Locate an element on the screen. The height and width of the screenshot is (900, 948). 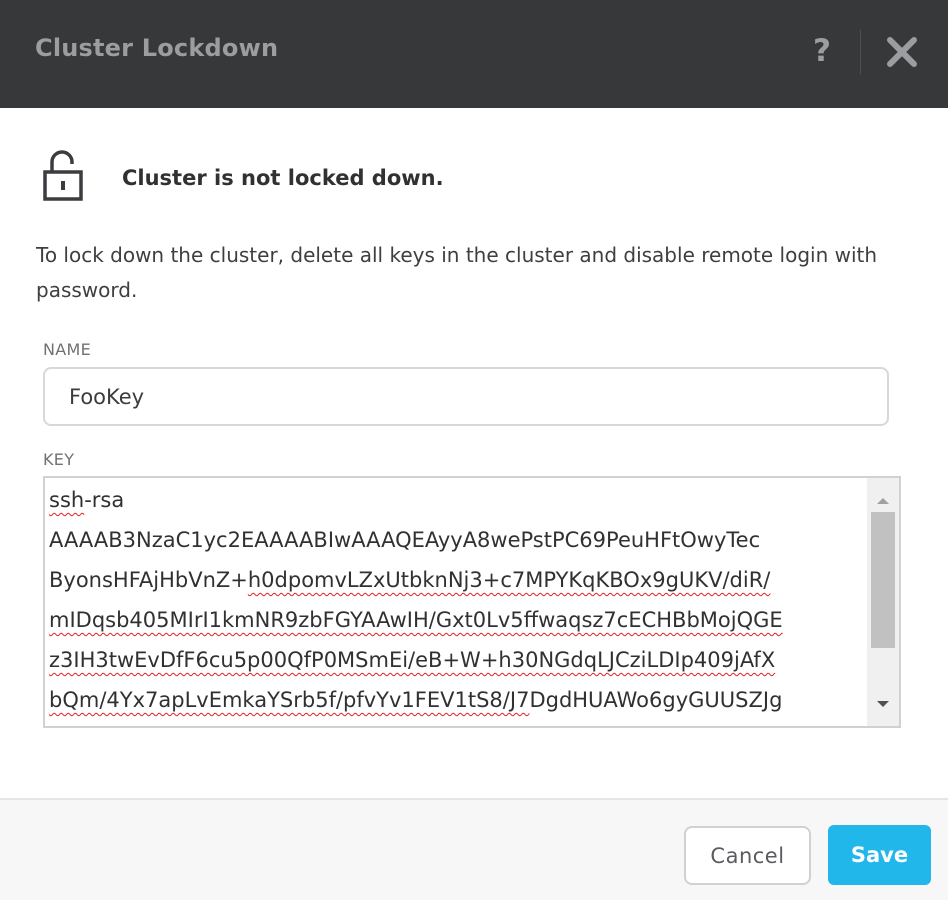
close-icon is located at coordinates (902, 52).